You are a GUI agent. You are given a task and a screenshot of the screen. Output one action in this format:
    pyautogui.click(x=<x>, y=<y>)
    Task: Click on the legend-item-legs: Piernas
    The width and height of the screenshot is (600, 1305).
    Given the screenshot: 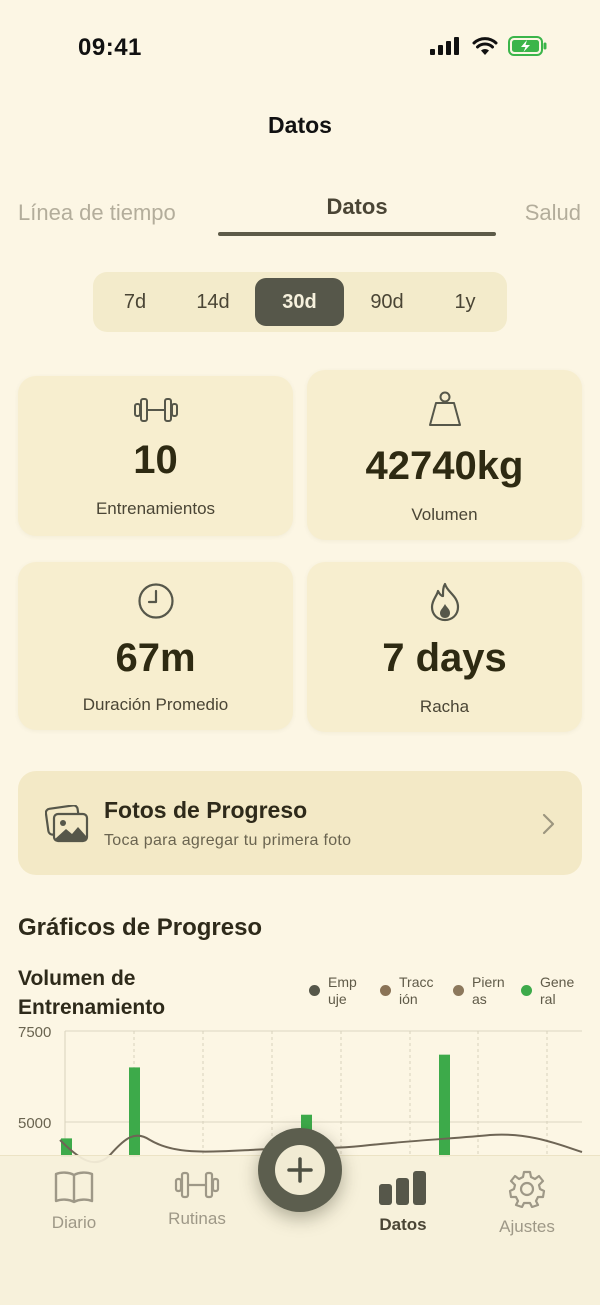 What is the action you would take?
    pyautogui.click(x=480, y=991)
    